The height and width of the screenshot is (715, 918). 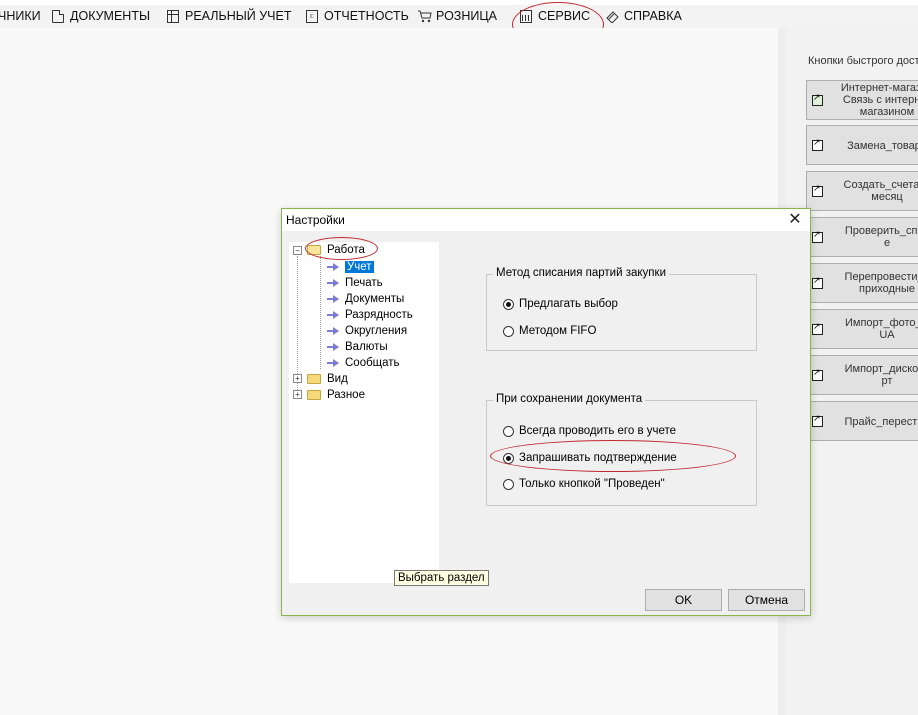 I want to click on document-icon, so click(x=58, y=16).